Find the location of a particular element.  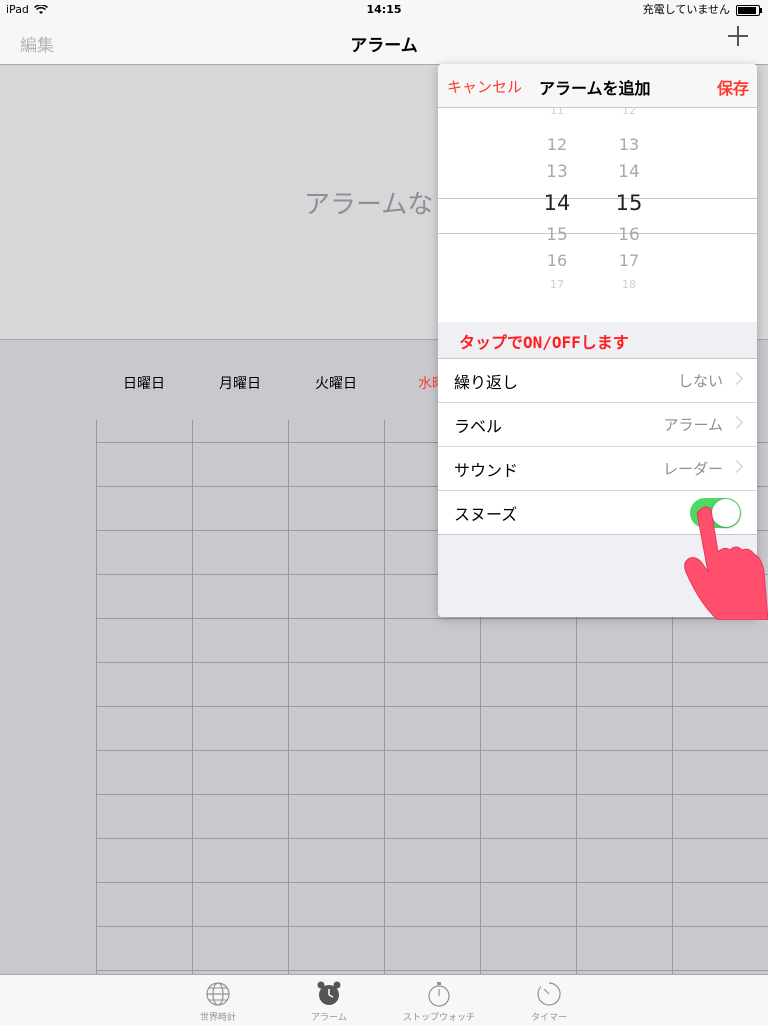

minute-value: 17 is located at coordinates (629, 260).